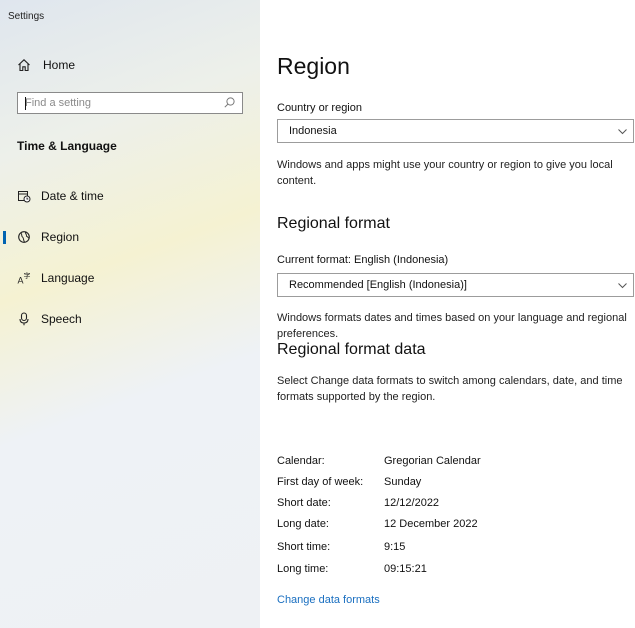  I want to click on home-nav-item: Home, so click(46, 65).